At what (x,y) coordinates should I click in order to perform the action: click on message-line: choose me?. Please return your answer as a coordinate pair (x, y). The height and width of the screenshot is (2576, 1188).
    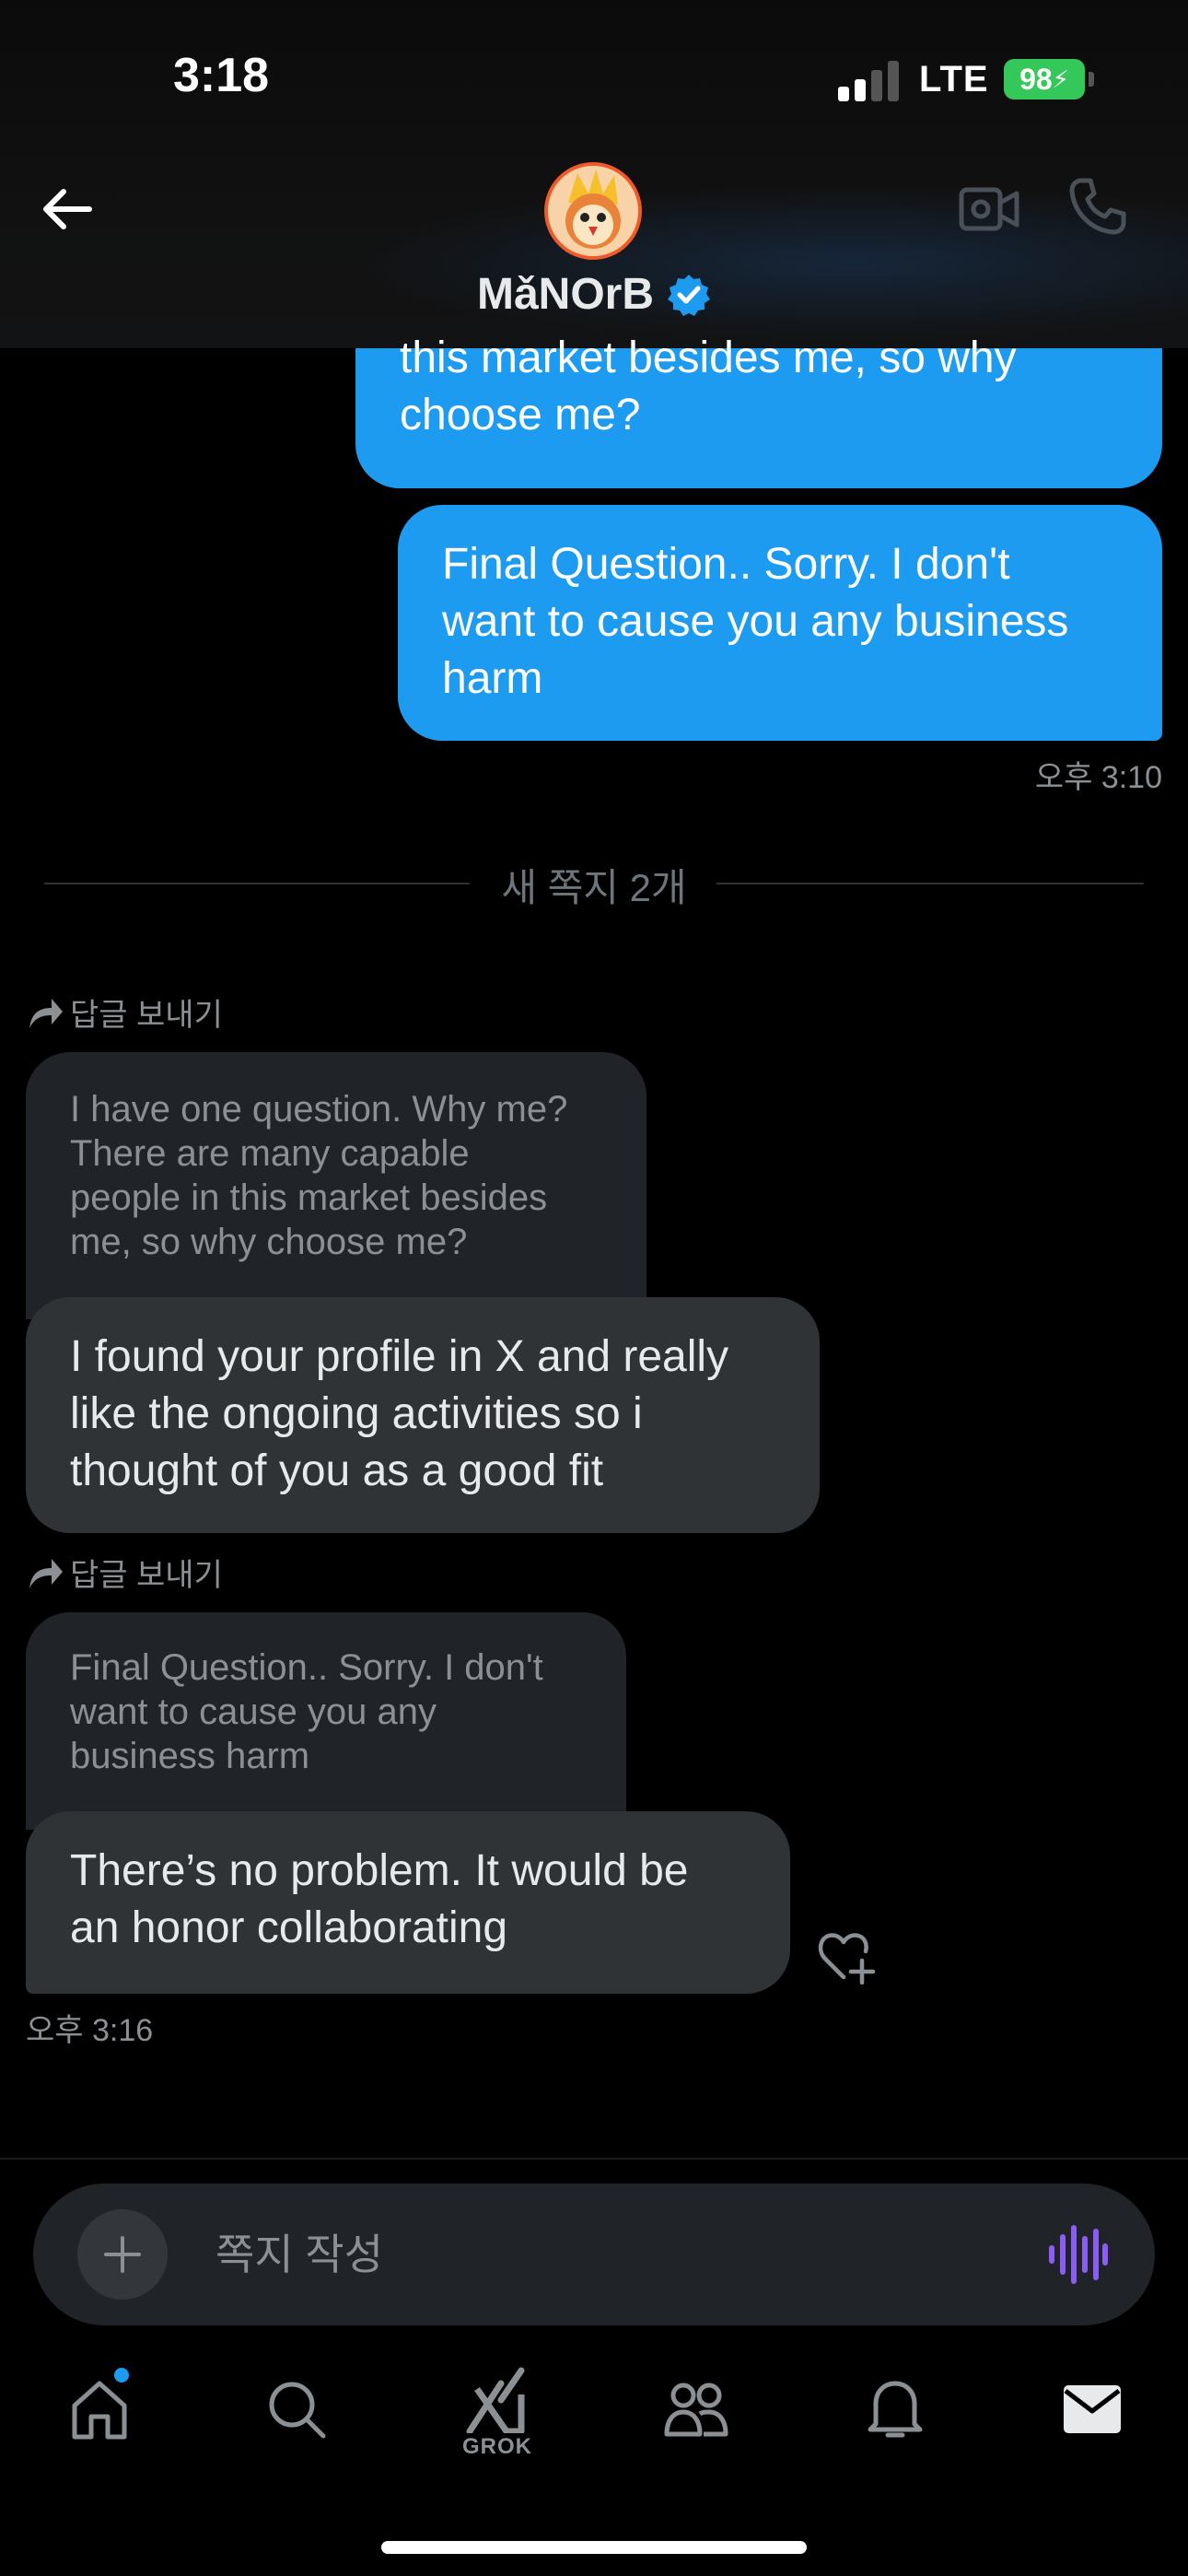
    Looking at the image, I should click on (521, 415).